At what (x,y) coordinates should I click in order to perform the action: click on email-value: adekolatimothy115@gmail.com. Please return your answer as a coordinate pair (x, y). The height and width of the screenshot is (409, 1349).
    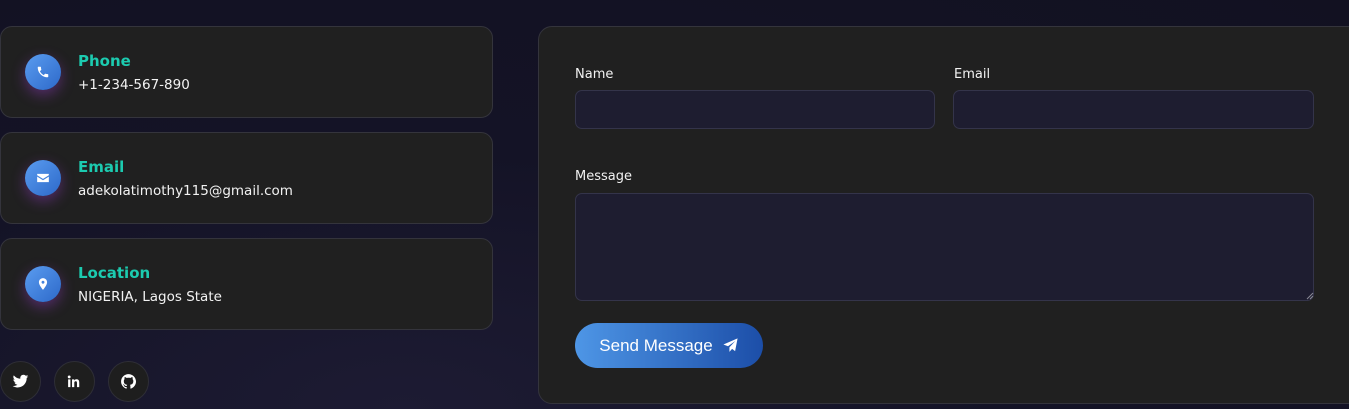
    Looking at the image, I should click on (185, 191).